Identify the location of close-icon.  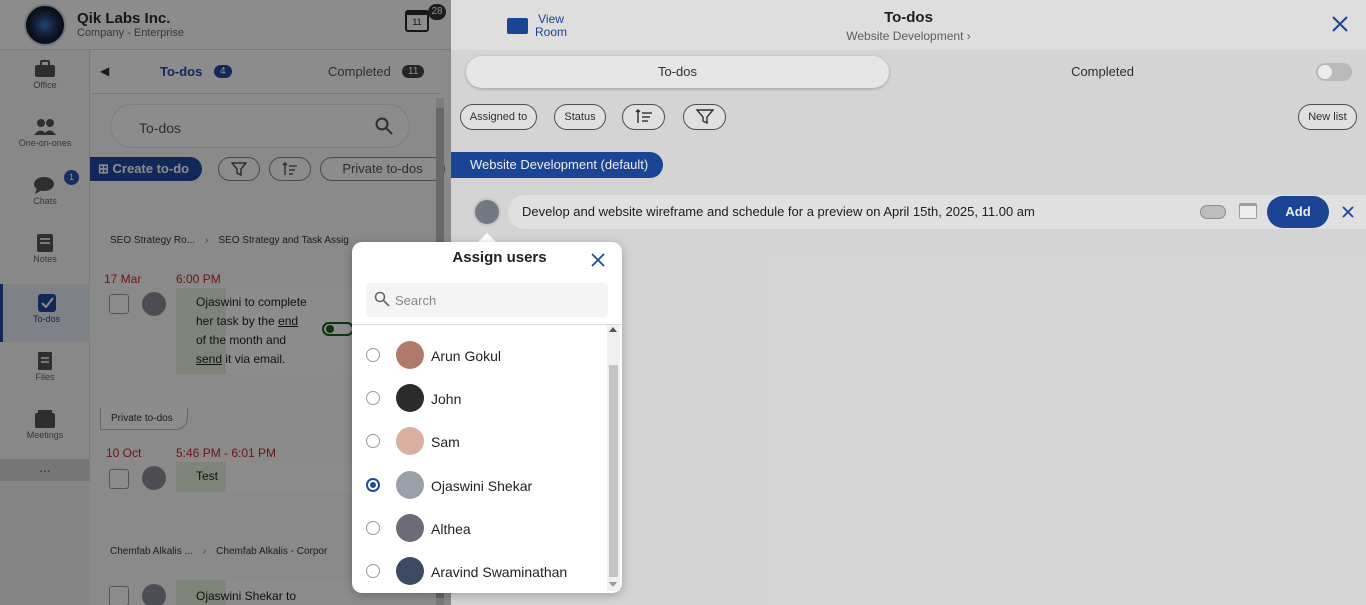
(598, 260).